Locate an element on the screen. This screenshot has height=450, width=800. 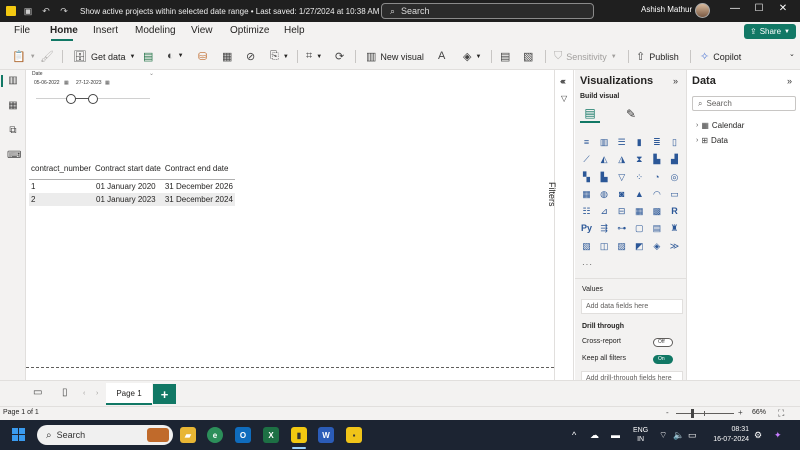
table-icon: ▦ is located at coordinates (639, 211).